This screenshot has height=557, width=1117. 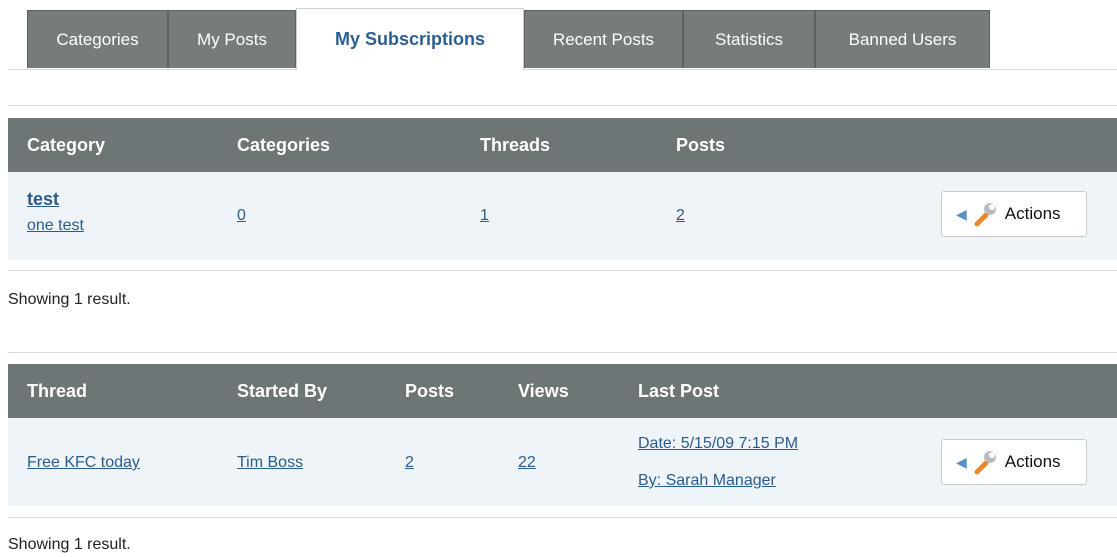 What do you see at coordinates (527, 463) in the screenshot?
I see `views-count-link: 22` at bounding box center [527, 463].